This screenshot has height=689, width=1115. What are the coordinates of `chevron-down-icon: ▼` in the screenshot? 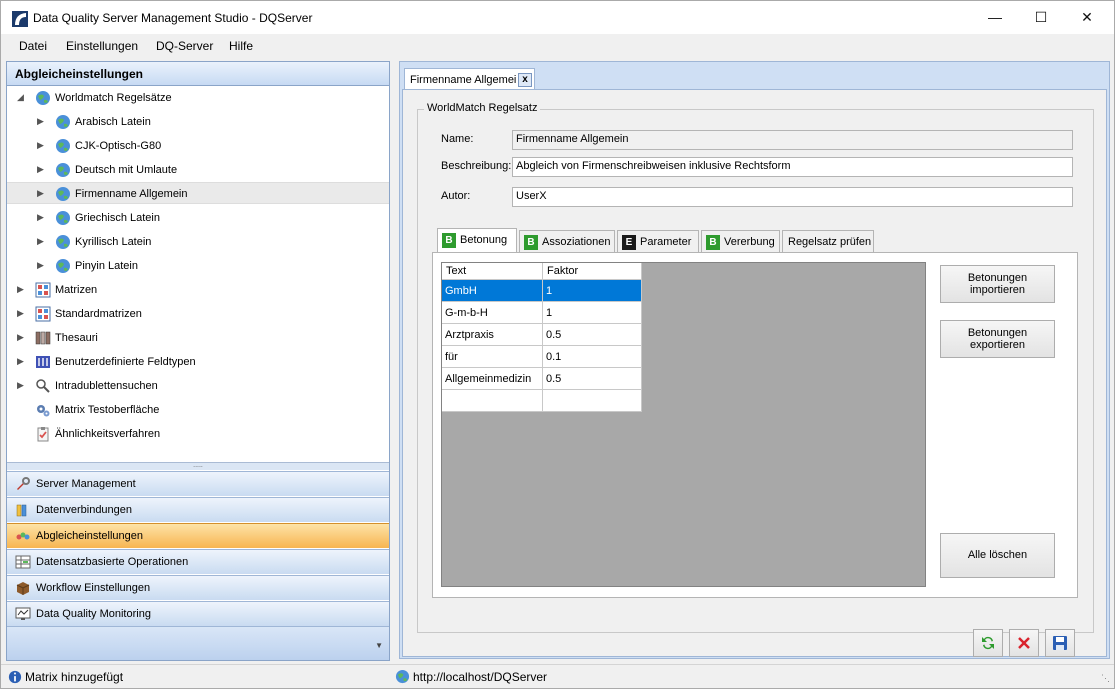 It's located at (379, 645).